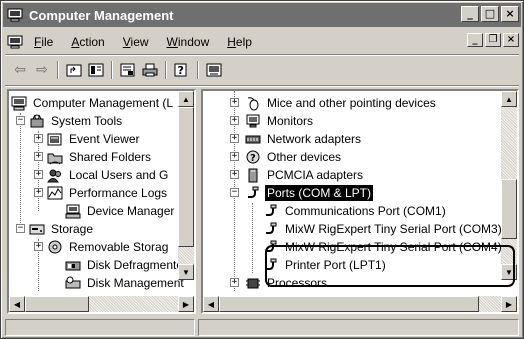  Describe the element at coordinates (43, 42) in the screenshot. I see `menu-file: File` at that location.